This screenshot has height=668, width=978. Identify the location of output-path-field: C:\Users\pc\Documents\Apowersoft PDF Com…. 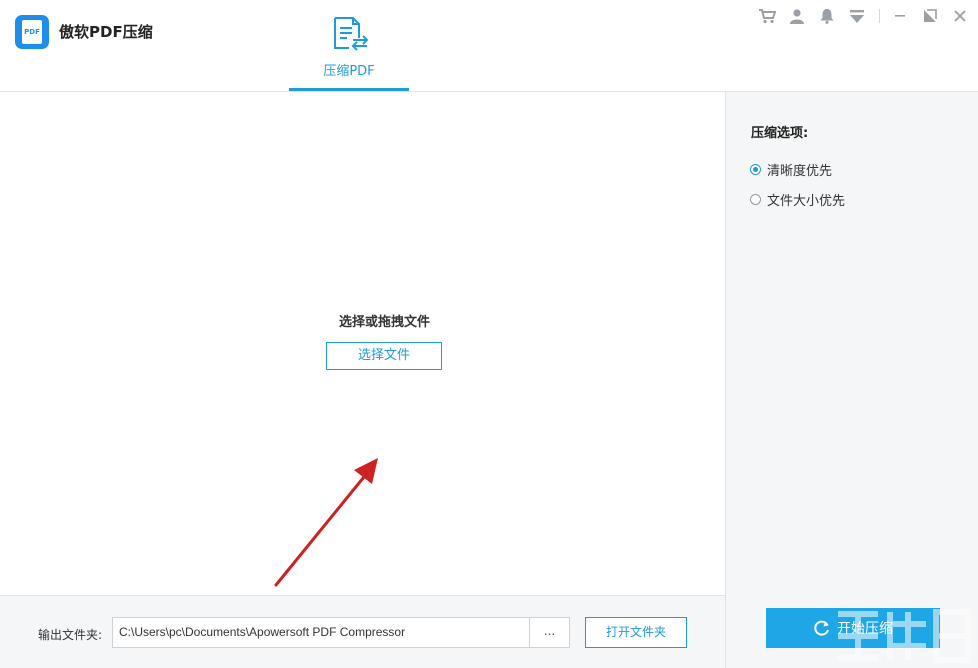
(321, 632).